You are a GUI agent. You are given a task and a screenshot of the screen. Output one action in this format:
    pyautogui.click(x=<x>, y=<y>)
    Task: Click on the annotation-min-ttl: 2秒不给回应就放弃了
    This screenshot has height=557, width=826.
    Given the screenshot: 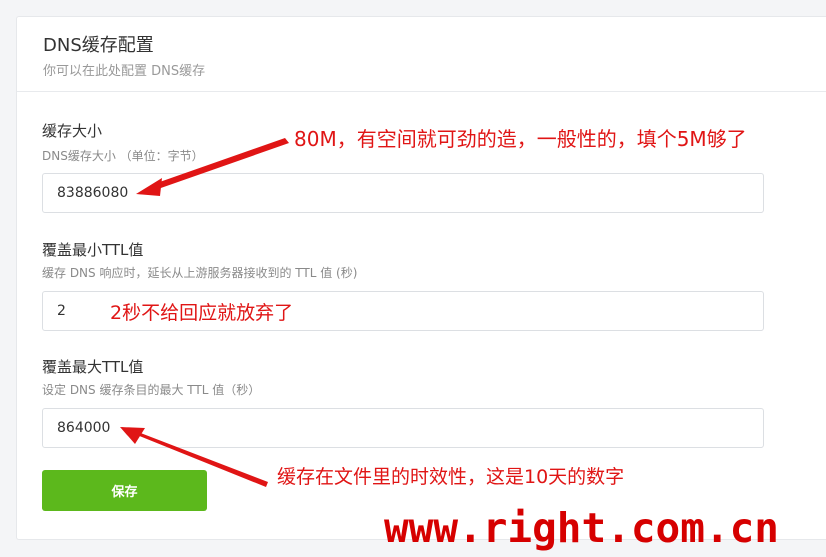 What is the action you would take?
    pyautogui.click(x=202, y=313)
    